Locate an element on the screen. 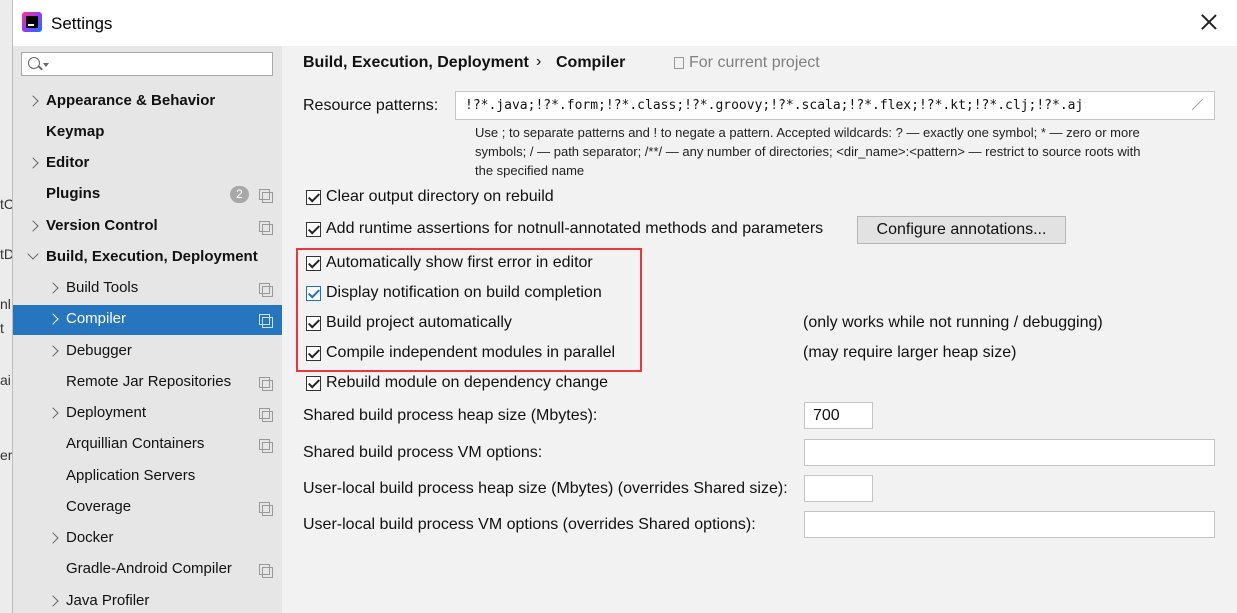  local-vm-input is located at coordinates (1009, 524).